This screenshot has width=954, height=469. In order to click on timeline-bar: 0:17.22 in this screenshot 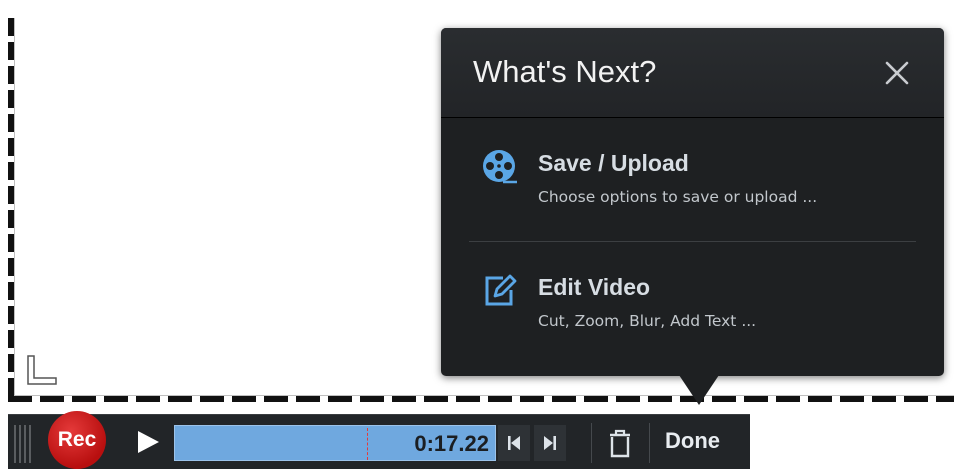, I will do `click(335, 443)`.